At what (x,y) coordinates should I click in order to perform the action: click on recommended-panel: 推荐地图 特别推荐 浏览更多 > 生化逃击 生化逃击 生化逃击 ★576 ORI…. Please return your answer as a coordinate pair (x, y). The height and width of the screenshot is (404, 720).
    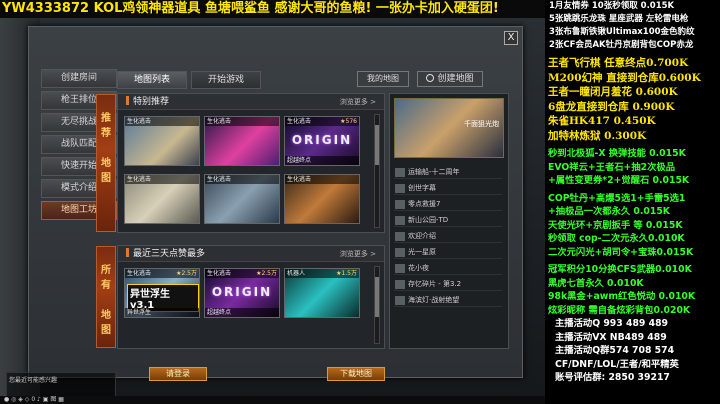
    Looking at the image, I should click on (240, 163).